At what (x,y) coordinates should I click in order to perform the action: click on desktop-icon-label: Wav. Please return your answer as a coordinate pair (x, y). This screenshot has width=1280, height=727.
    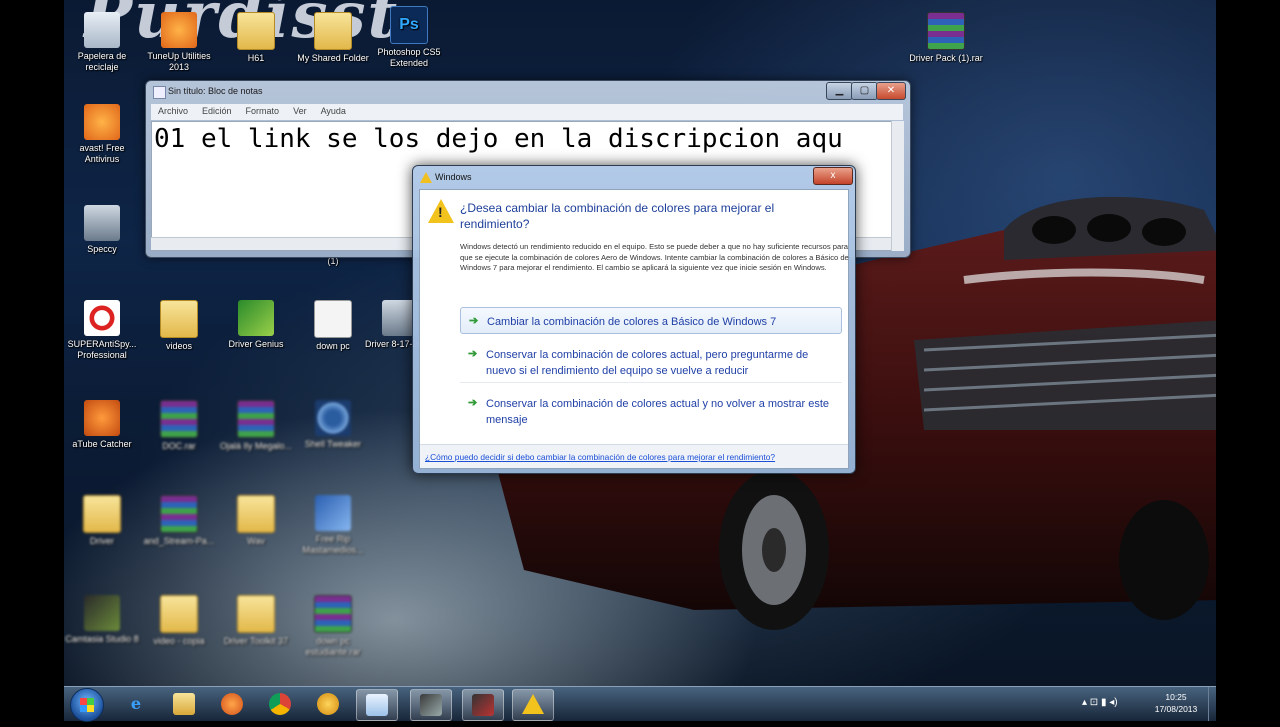
    Looking at the image, I should click on (256, 541).